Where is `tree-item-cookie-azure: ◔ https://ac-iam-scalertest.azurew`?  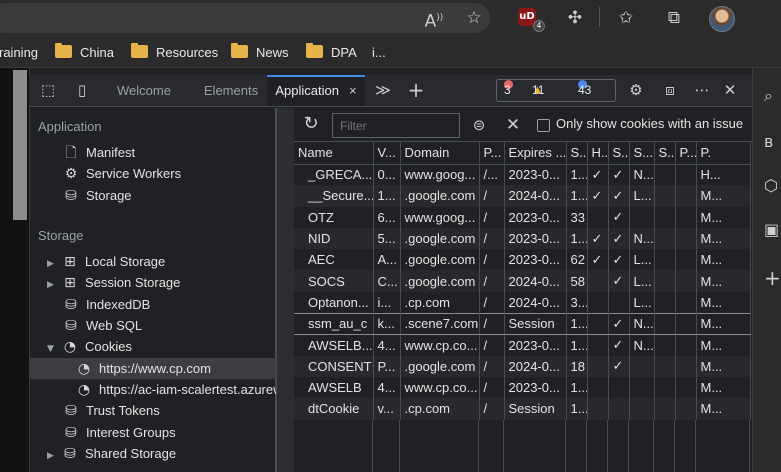 tree-item-cookie-azure: ◔ https://ac-iam-scalertest.azurew is located at coordinates (175, 389).